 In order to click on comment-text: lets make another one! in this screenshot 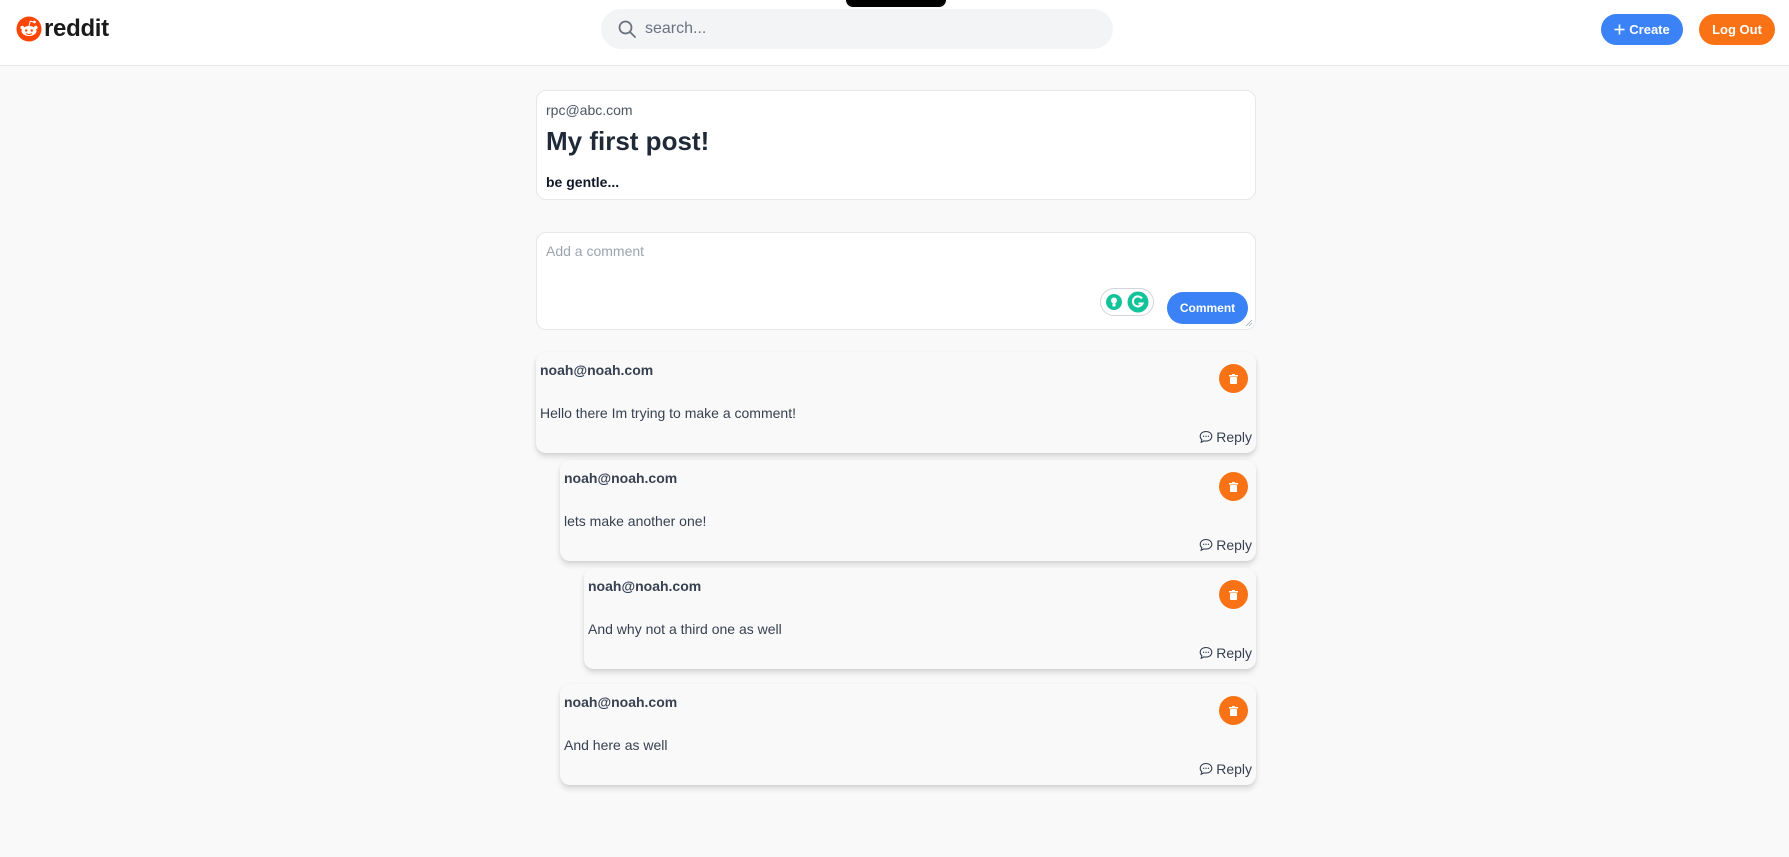, I will do `click(635, 521)`.